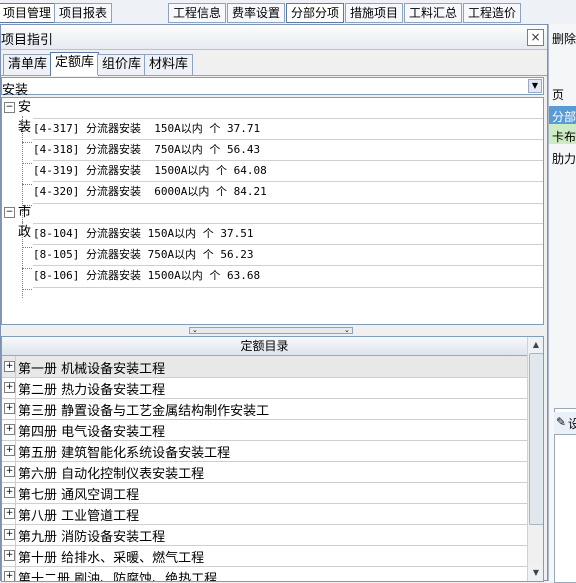 The image size is (576, 583). What do you see at coordinates (558, 95) in the screenshot?
I see `background-page-label: 页` at bounding box center [558, 95].